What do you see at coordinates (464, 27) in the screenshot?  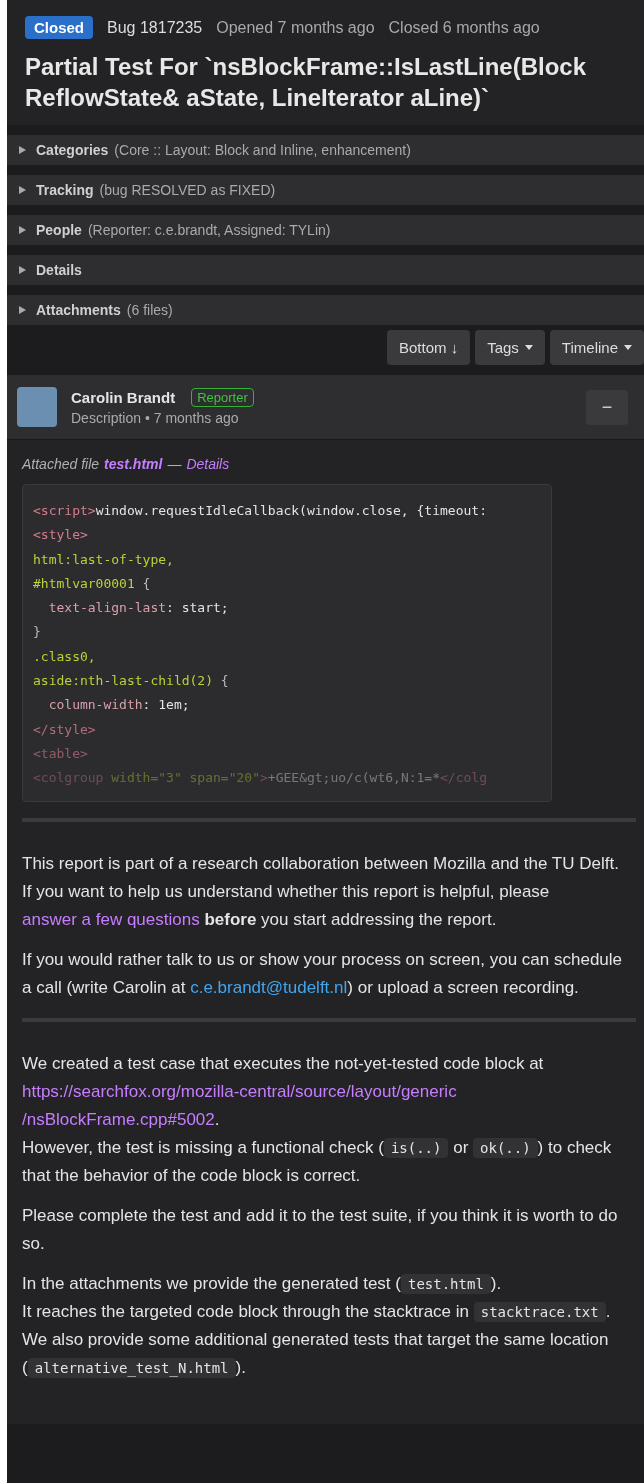 I see `closed-date: Closed 6 months ago` at bounding box center [464, 27].